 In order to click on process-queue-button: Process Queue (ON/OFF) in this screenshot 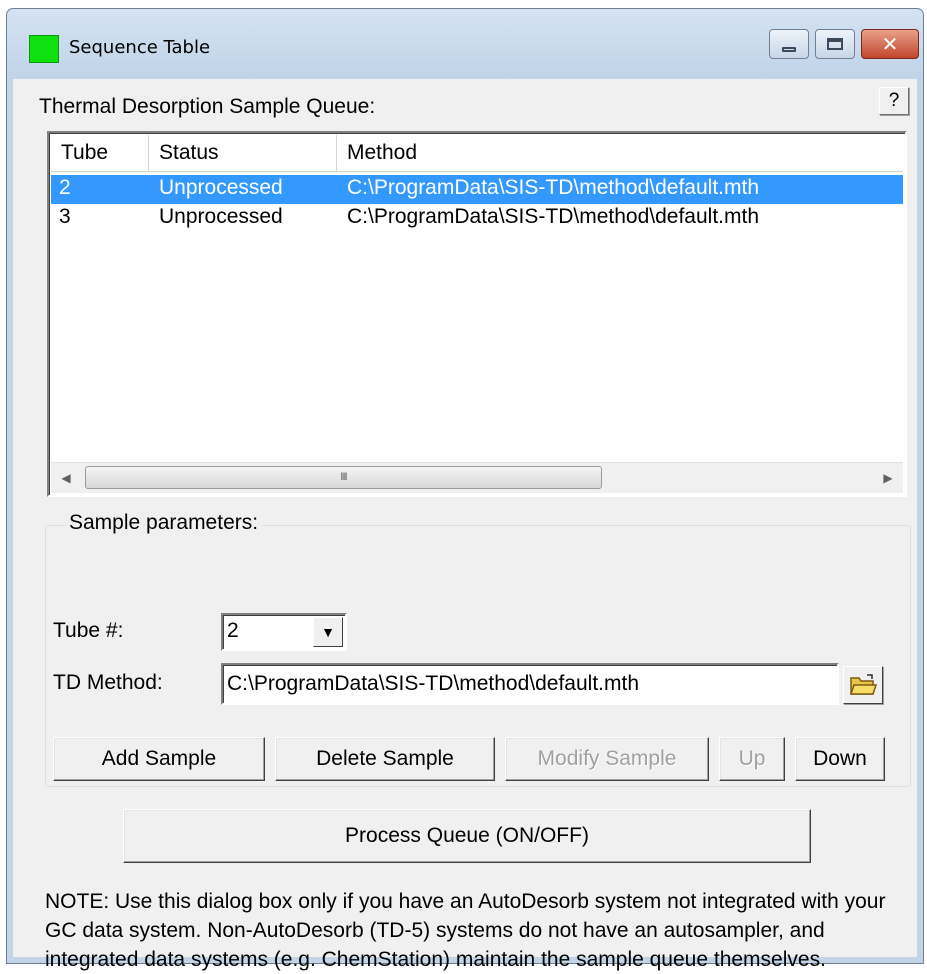, I will do `click(467, 836)`.